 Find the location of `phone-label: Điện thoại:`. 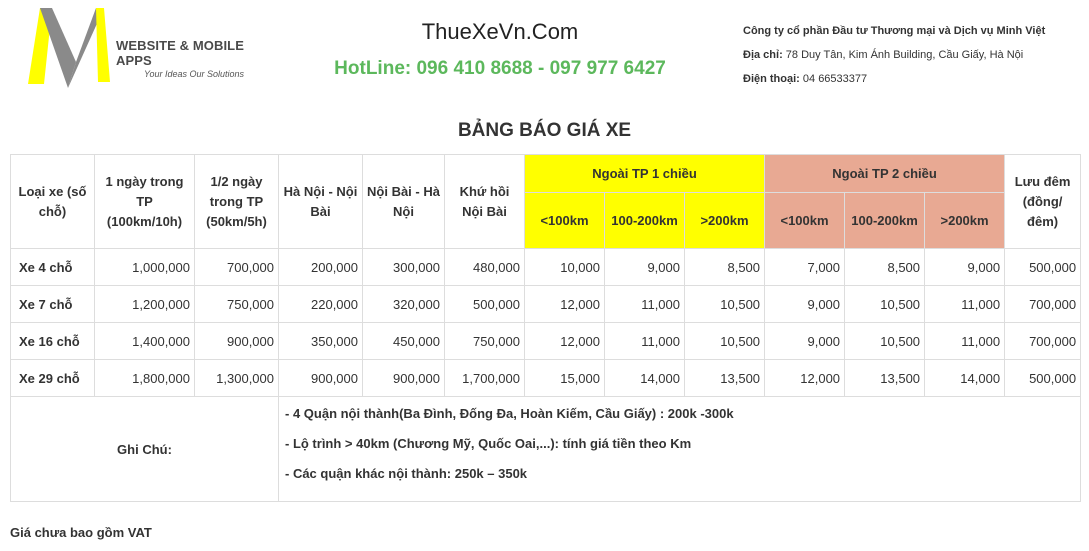

phone-label: Điện thoại: is located at coordinates (771, 79).